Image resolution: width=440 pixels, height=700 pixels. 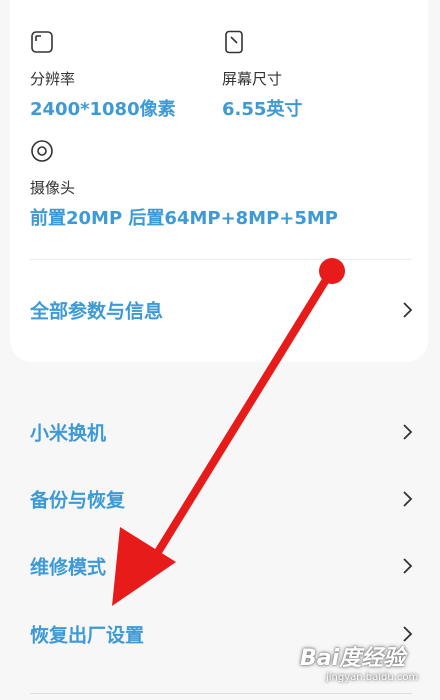 I want to click on spec-camera: 摄像头 前置20MP 后置64MP+8MP+5MP, so click(x=184, y=184).